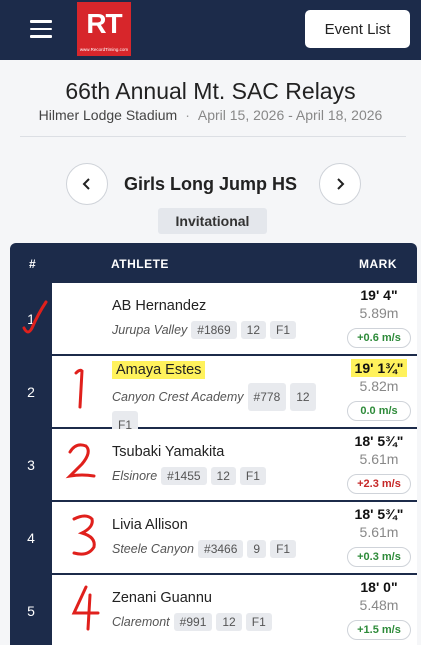  I want to click on wind-badge: +2.3 m/s, so click(379, 484).